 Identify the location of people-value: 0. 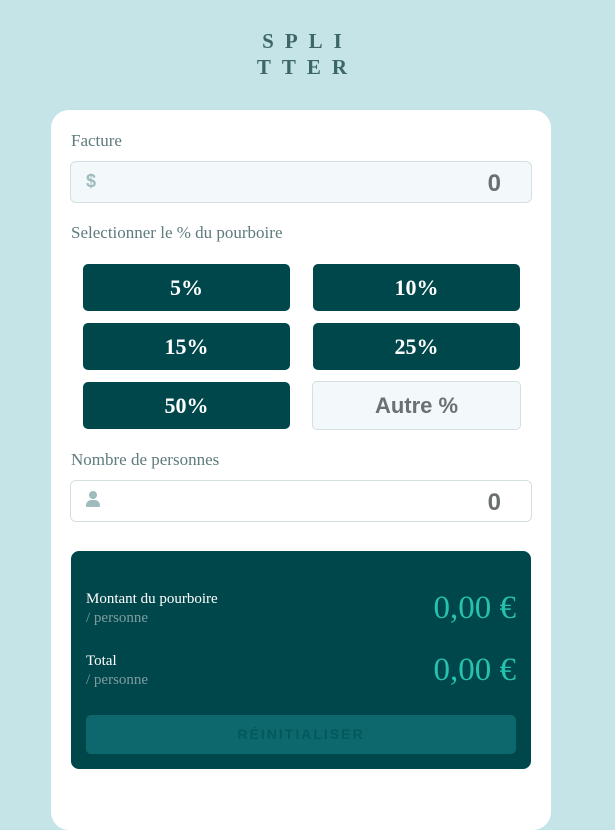
(494, 502).